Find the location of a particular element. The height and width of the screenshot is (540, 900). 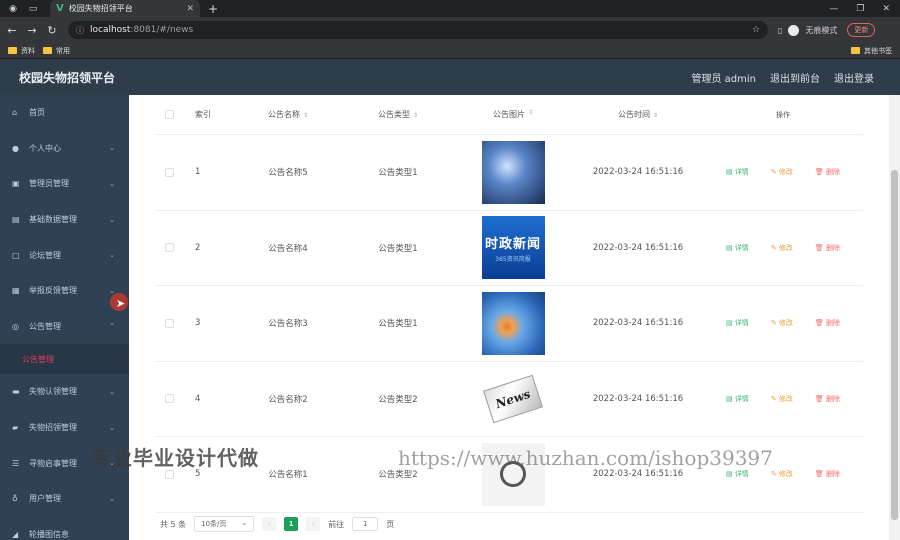

notice-thumbnail: 时政新闻 365资讯简报 is located at coordinates (513, 248).